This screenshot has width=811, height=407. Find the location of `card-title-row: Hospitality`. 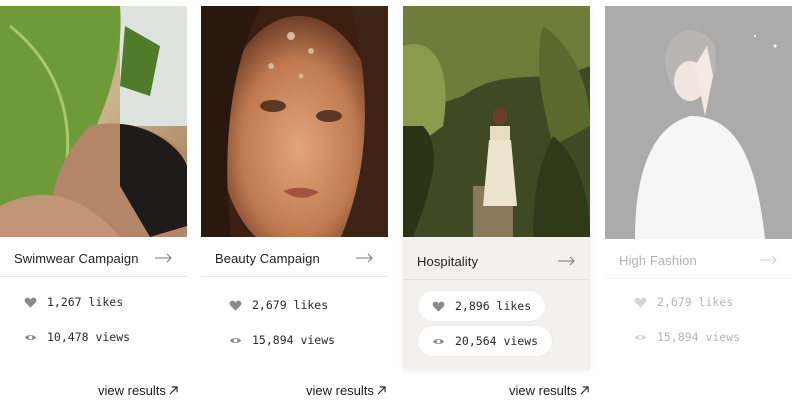

card-title-row: Hospitality is located at coordinates (496, 261).